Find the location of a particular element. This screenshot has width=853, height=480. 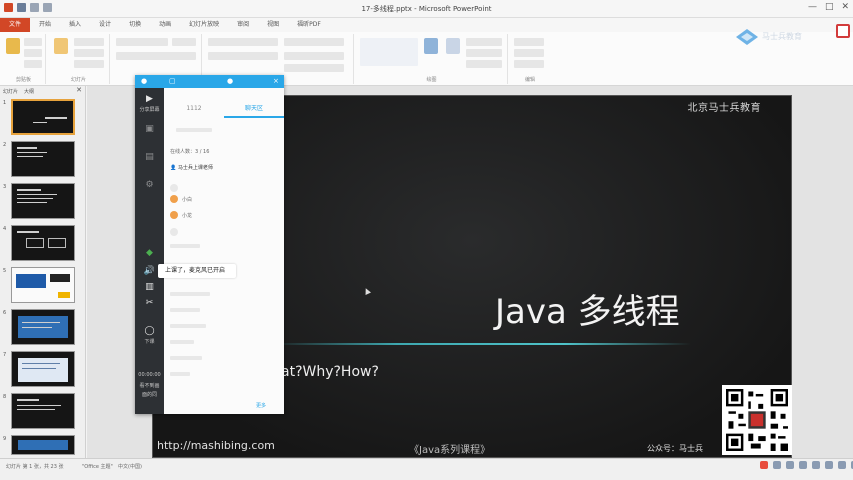

slide-thumbnail: 8 is located at coordinates (43, 413).